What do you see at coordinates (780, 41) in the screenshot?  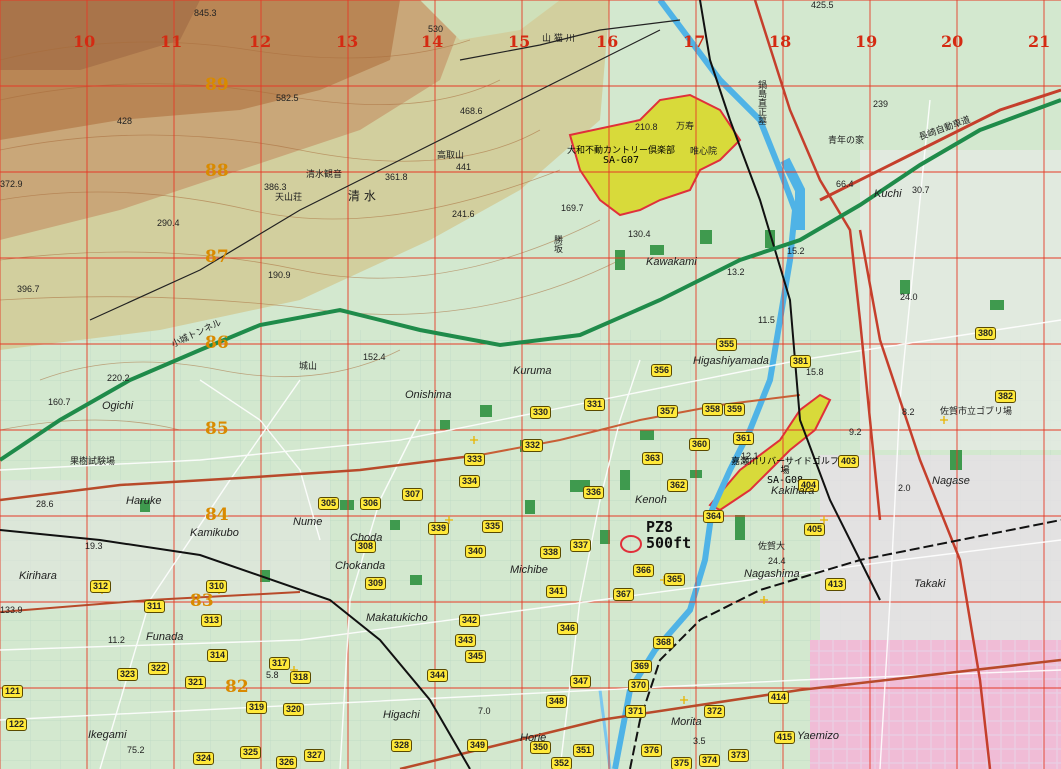 I see `grid-col-label: 18` at bounding box center [780, 41].